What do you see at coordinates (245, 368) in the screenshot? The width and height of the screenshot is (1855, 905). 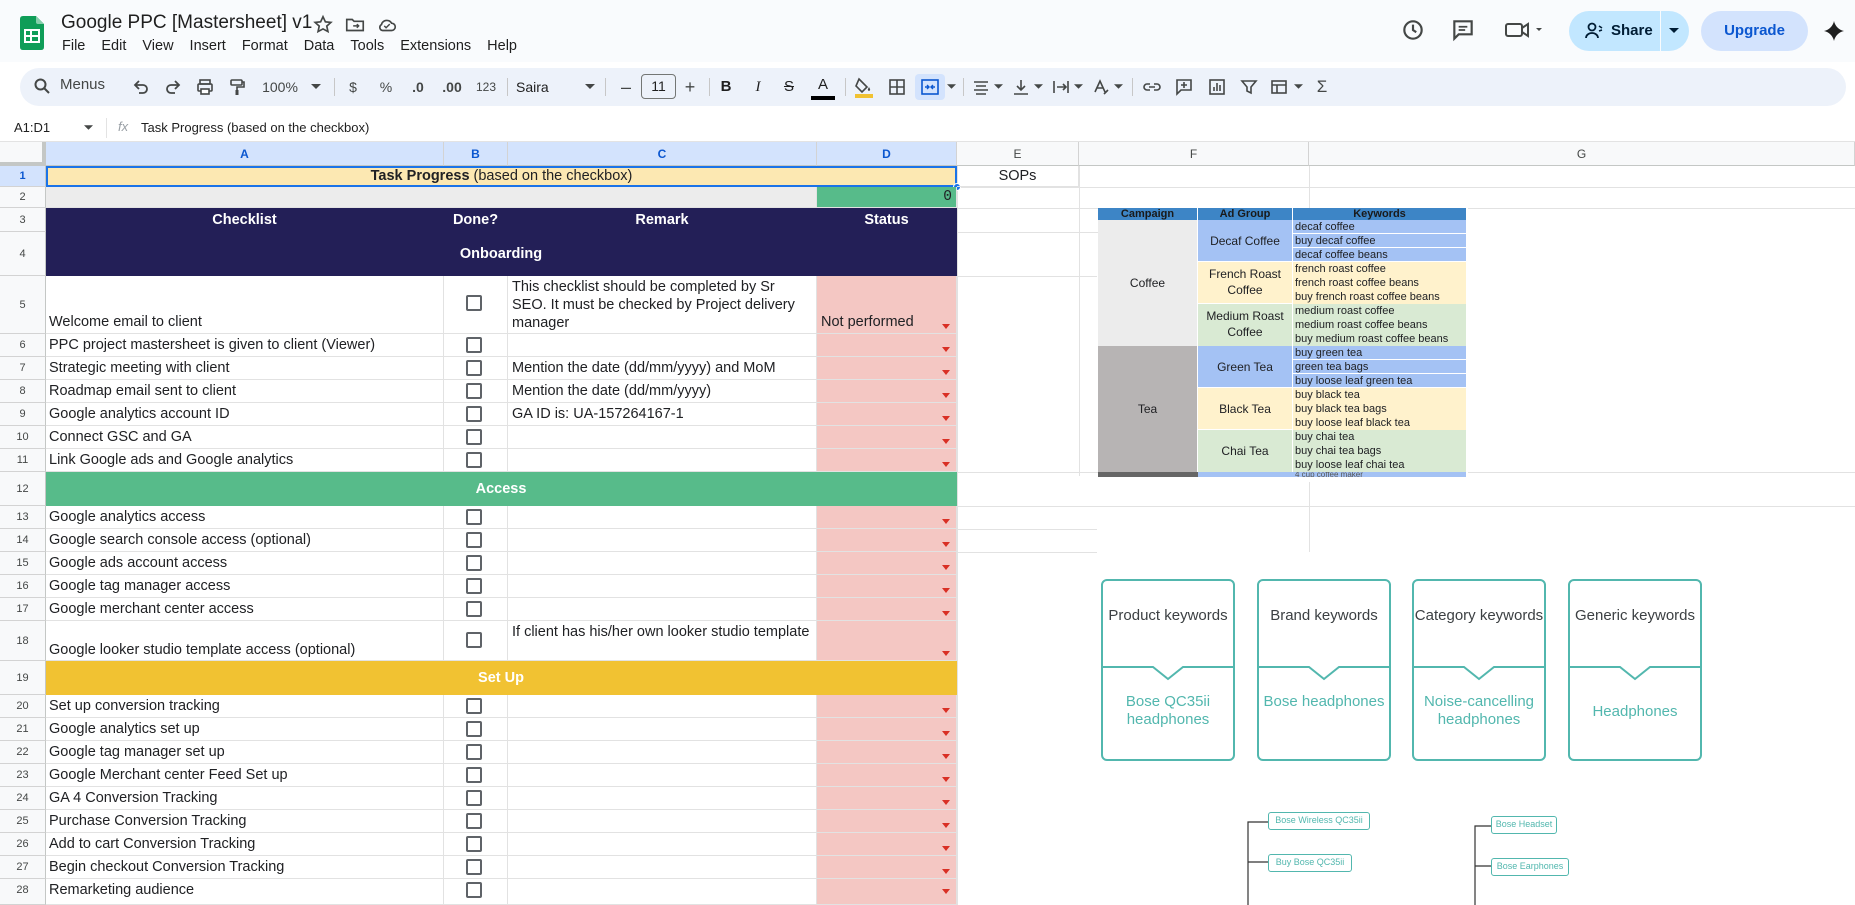 I see `checklist-item-7: Strategic meeting with client` at bounding box center [245, 368].